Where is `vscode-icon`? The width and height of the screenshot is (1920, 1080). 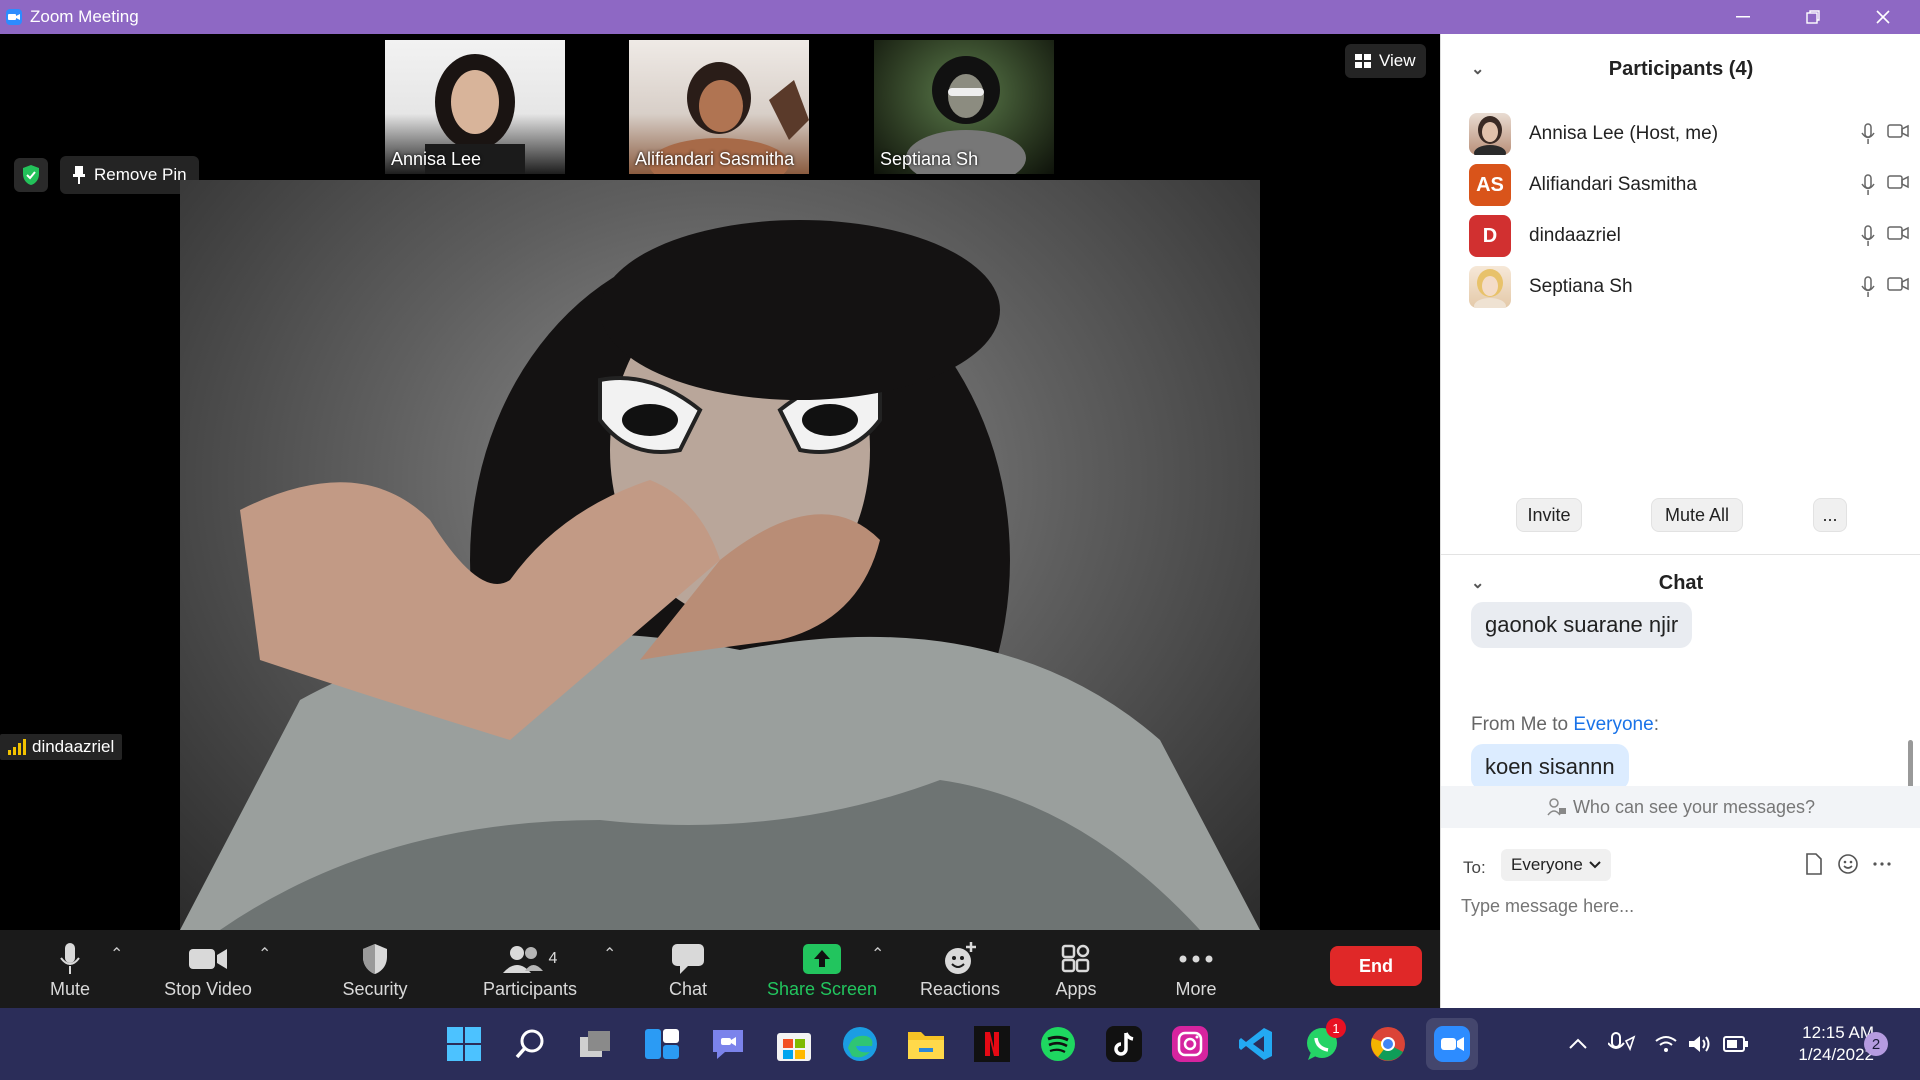 vscode-icon is located at coordinates (1256, 1044).